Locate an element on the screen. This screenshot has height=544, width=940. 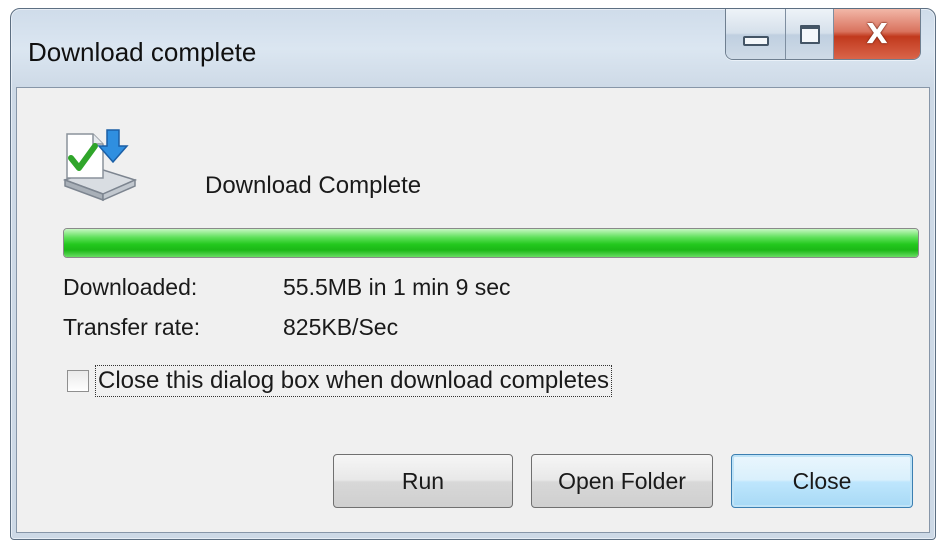
downloaded-label: Downloaded: is located at coordinates (130, 287).